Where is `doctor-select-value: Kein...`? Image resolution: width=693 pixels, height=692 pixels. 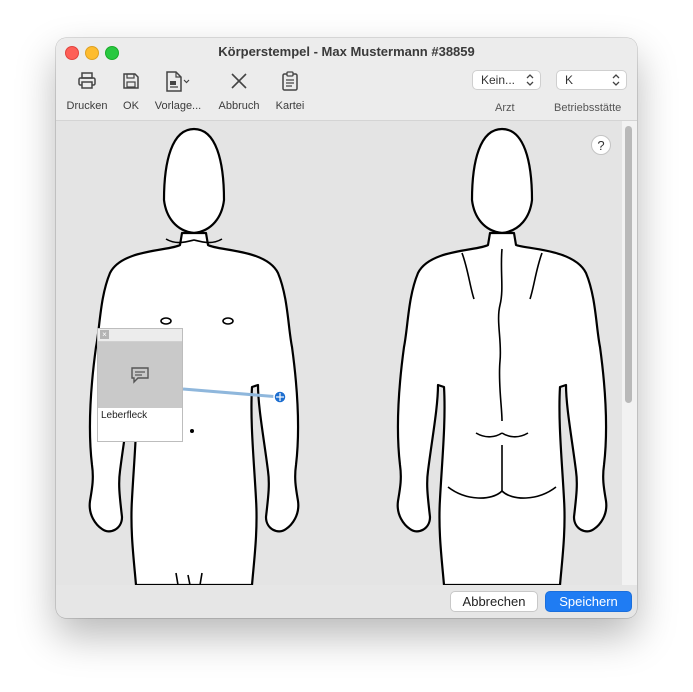
doctor-select-value: Kein... is located at coordinates (498, 80).